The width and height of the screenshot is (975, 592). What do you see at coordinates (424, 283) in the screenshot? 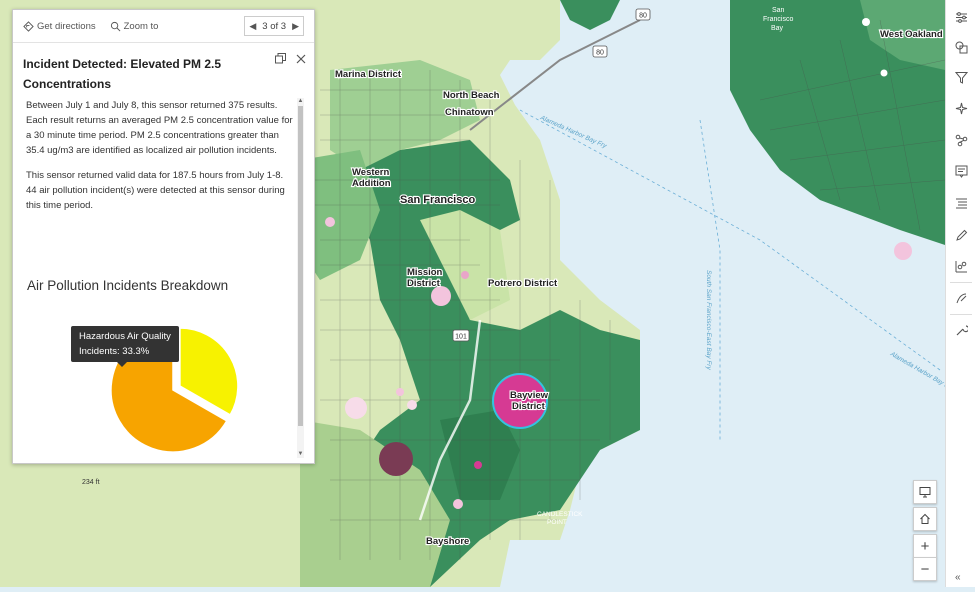
I see `label-mission-2: District` at bounding box center [424, 283].